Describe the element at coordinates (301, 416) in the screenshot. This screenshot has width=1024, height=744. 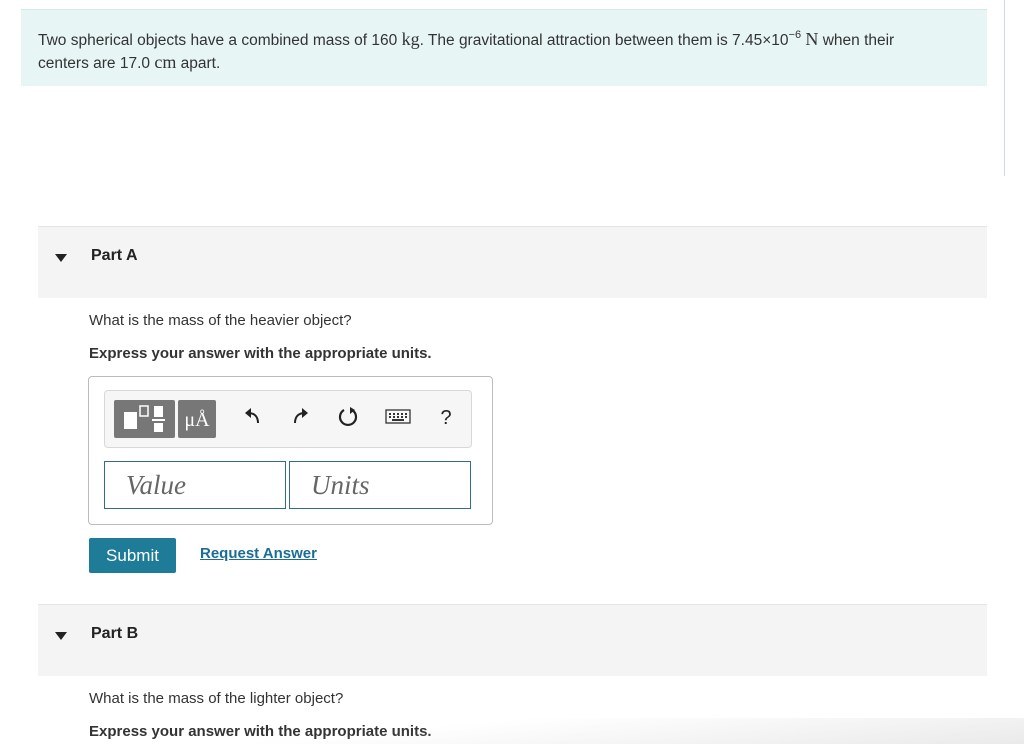
I see `redo-icon` at that location.